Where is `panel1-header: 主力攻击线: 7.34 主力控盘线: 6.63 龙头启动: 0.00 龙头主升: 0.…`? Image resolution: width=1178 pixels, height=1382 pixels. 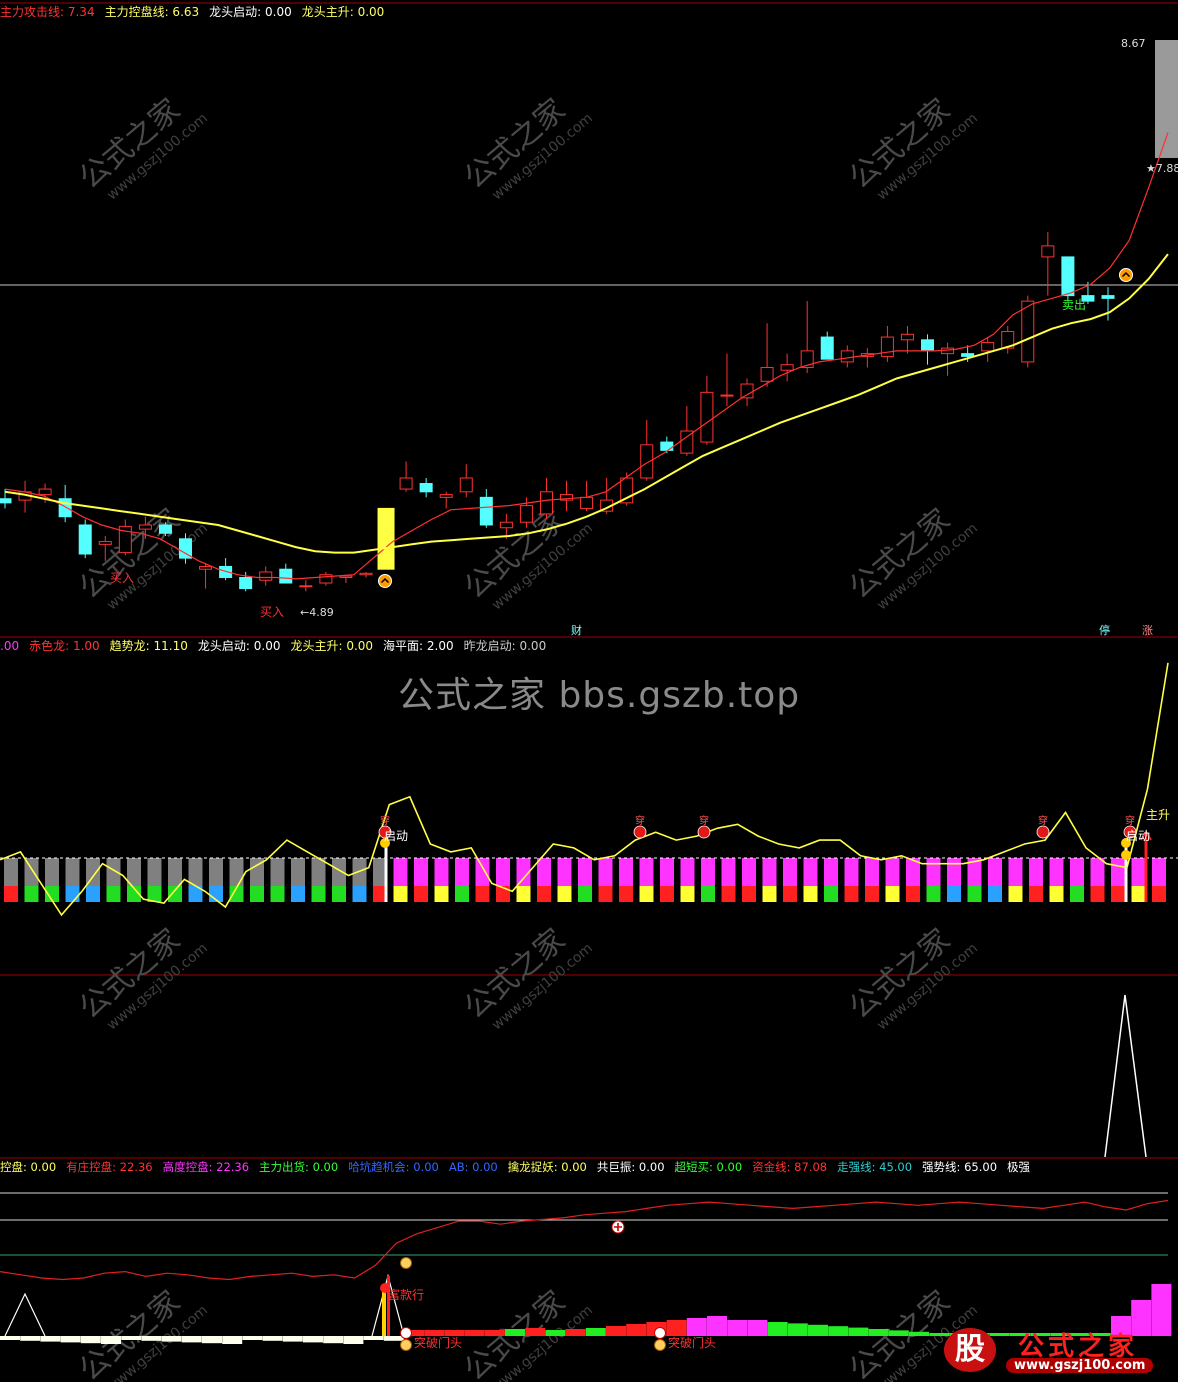
panel1-header: 主力攻击线: 7.34 主力控盘线: 6.63 龙头启动: 0.00 龙头主升: 0.… is located at coordinates (197, 12).